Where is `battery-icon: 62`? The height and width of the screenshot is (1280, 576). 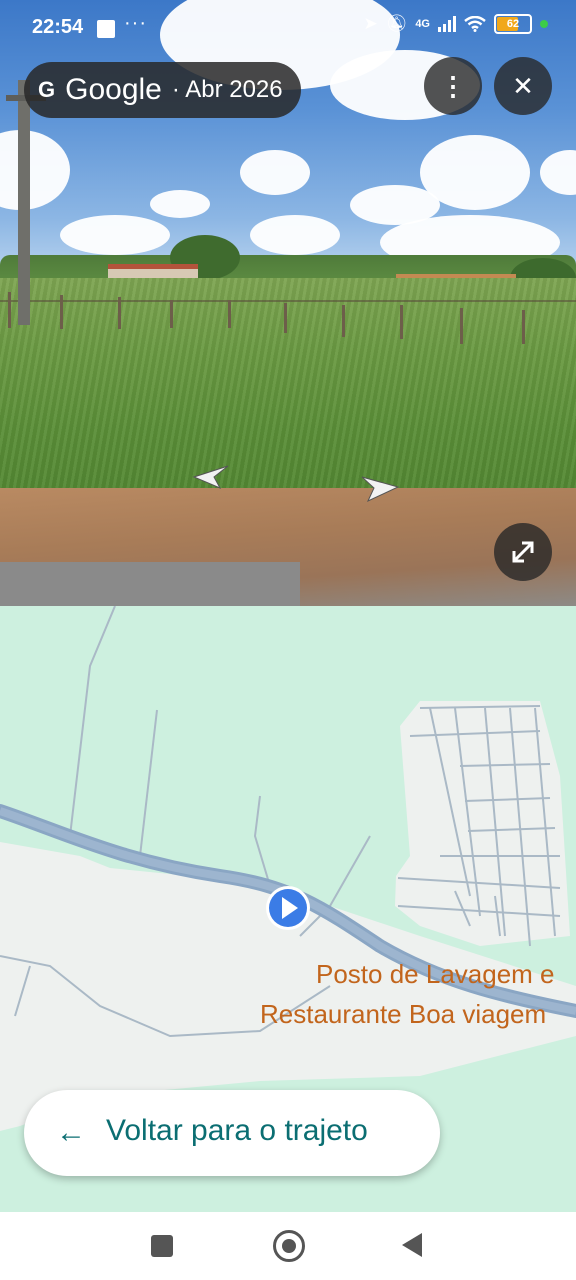
battery-icon: 62 is located at coordinates (513, 24).